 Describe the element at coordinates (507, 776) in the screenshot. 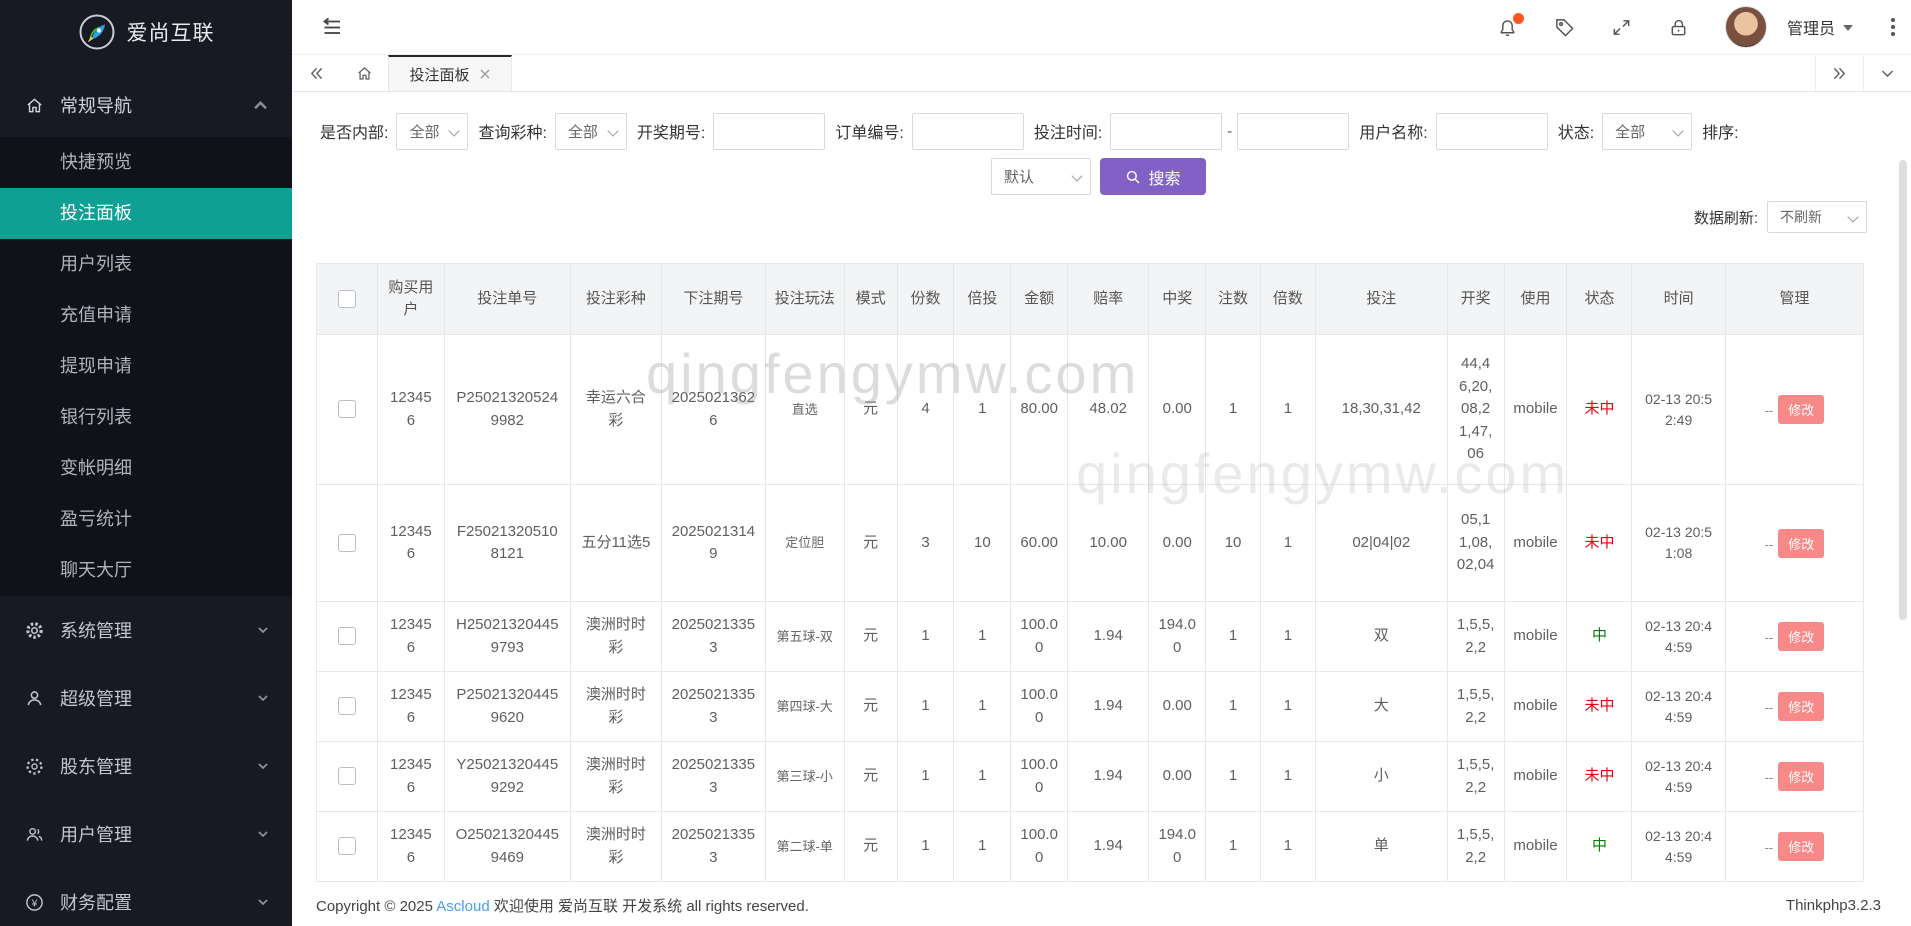

I see `cell-order-no: Y250213204459292` at that location.